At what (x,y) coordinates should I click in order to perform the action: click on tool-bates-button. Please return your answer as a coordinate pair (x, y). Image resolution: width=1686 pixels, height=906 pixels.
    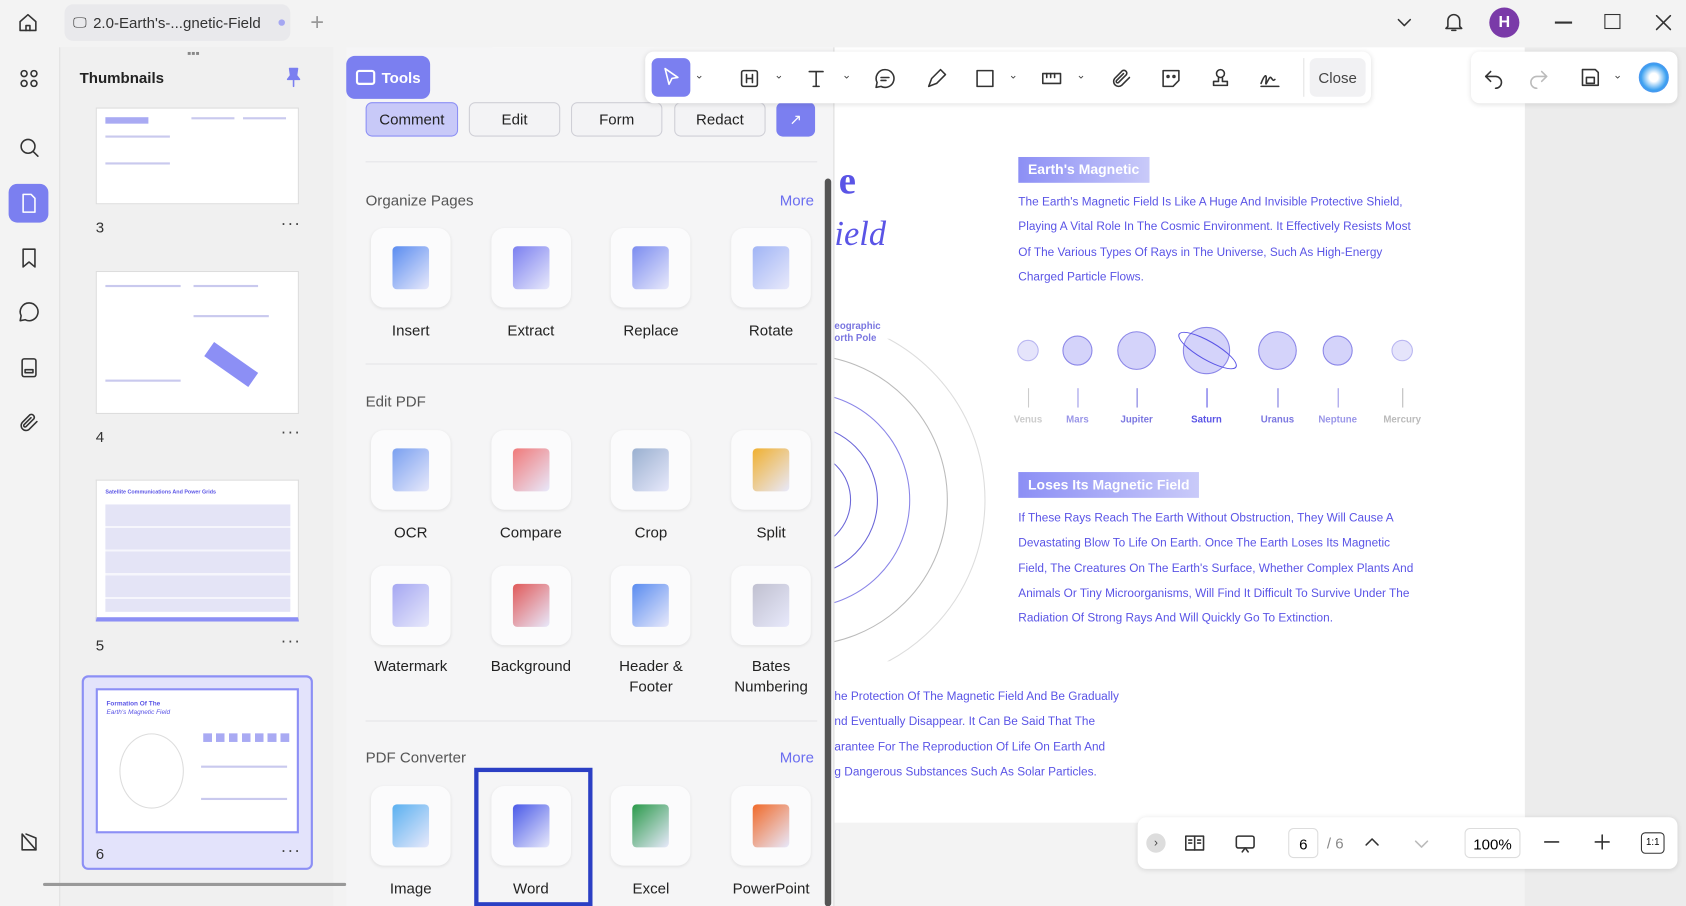
    Looking at the image, I should click on (771, 605).